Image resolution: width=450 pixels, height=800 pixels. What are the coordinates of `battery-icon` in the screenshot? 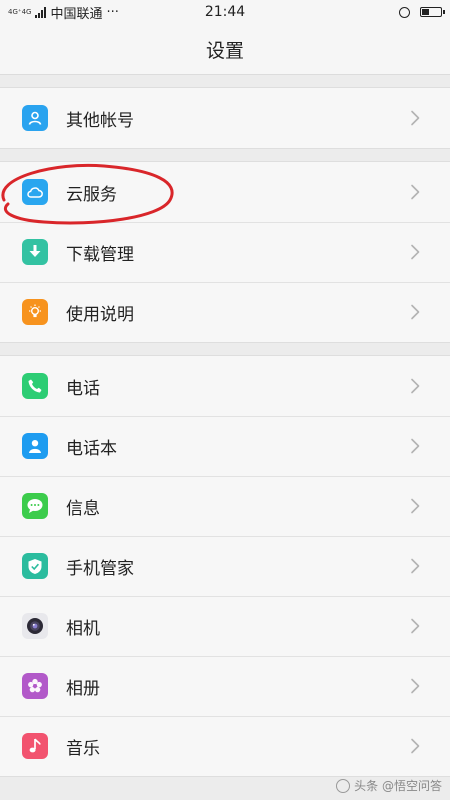 It's located at (432, 12).